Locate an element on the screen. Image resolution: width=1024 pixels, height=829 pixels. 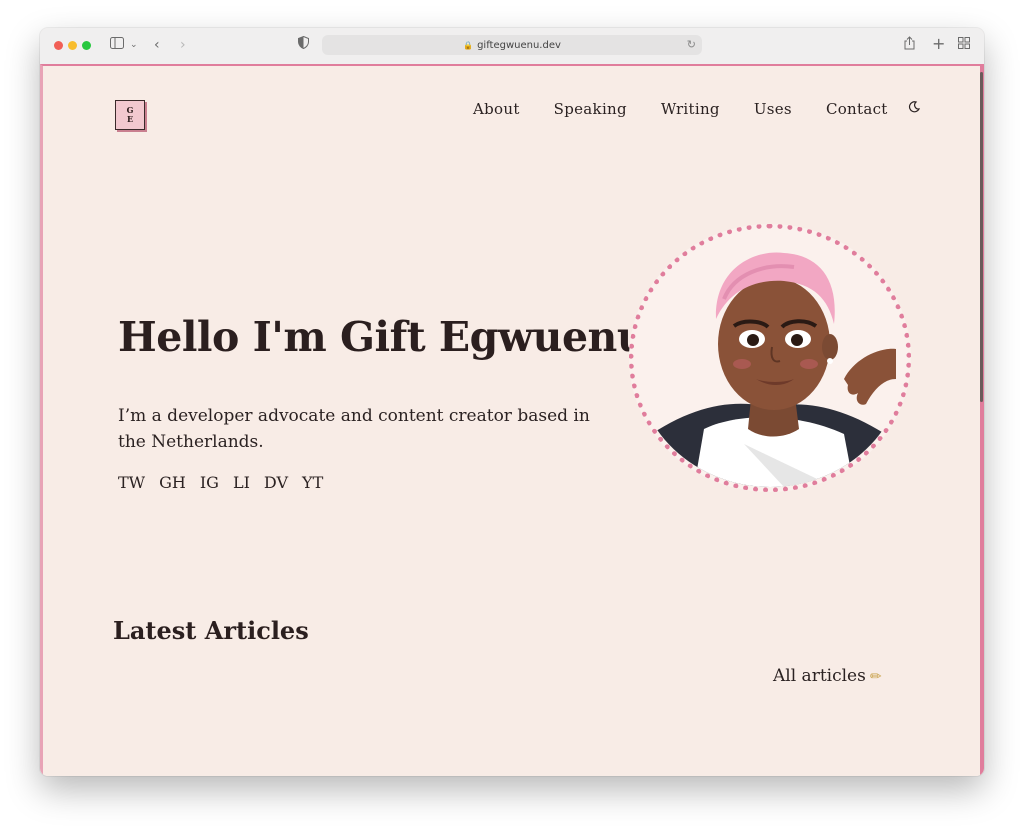
main-nav: About Speaking Writing Uses Contact is located at coordinates (696, 109).